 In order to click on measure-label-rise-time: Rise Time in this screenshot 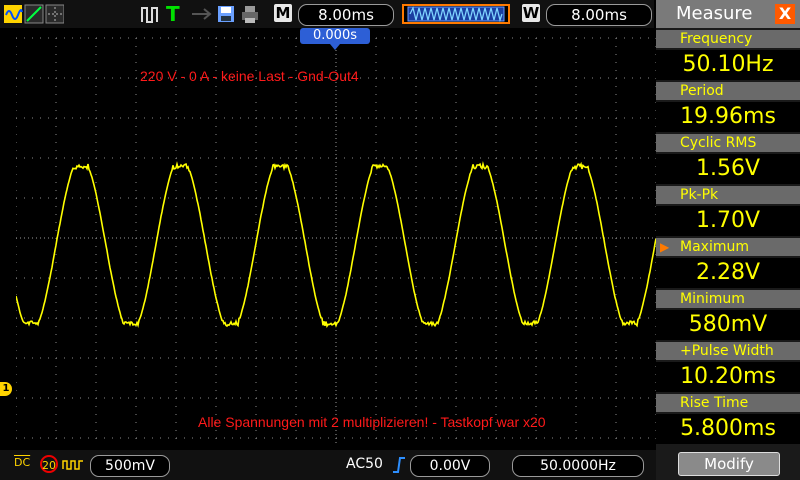, I will do `click(728, 403)`.